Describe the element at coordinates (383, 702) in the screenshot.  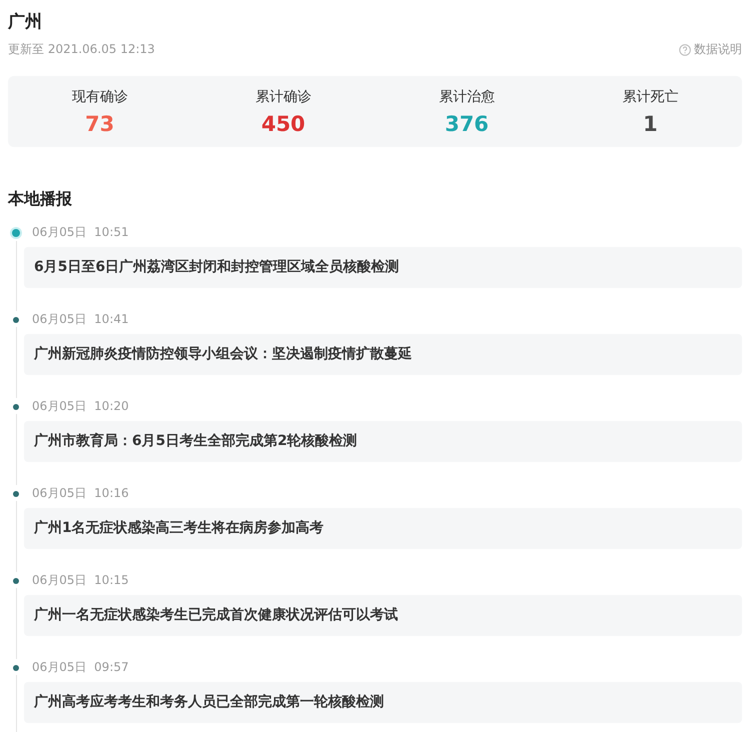
I see `news-card: 广州高考应考考生和考务人员已全部完成第一轮核酸检测` at that location.